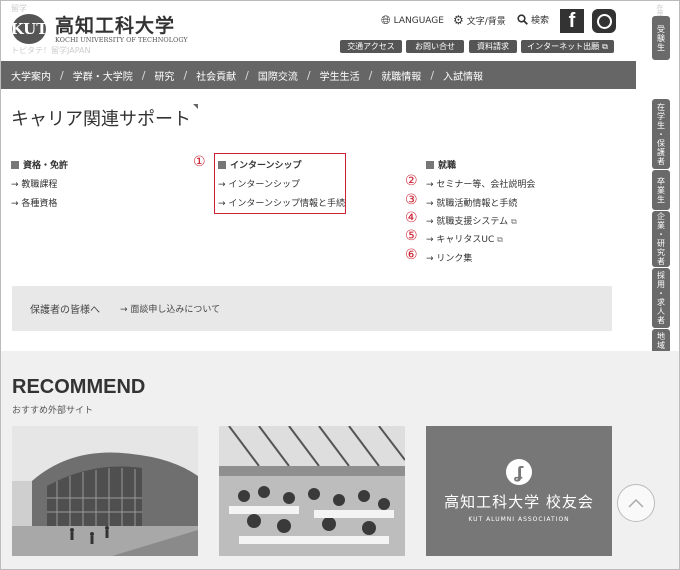  I want to click on globe-icon: 🌐︎, so click(386, 20).